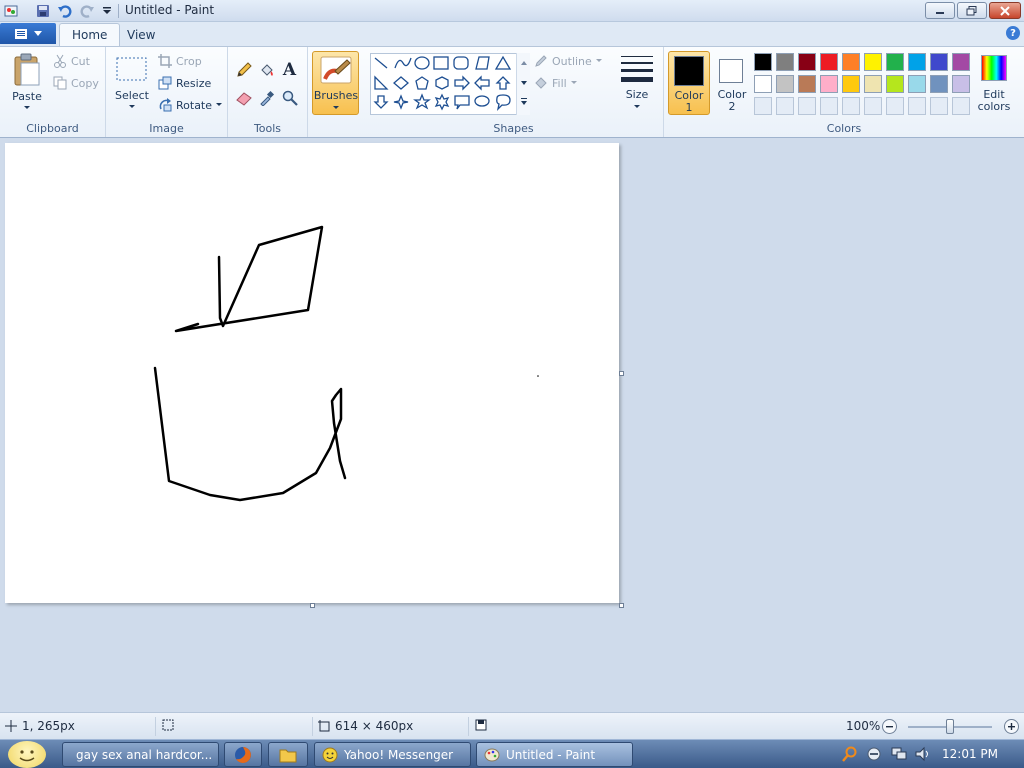 The image size is (1024, 768). Describe the element at coordinates (243, 754) in the screenshot. I see `taskbar-item-firefox` at that location.